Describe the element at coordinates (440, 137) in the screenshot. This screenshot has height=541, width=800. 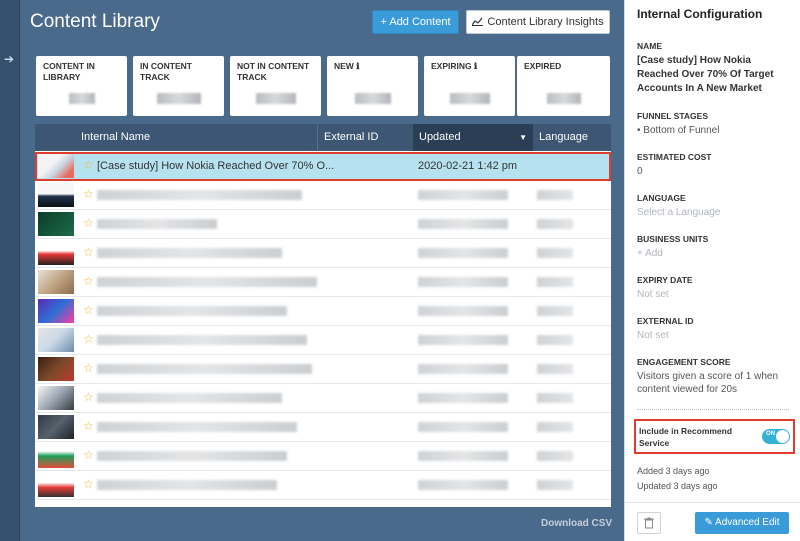
I see `col-updated-label: Updated` at that location.